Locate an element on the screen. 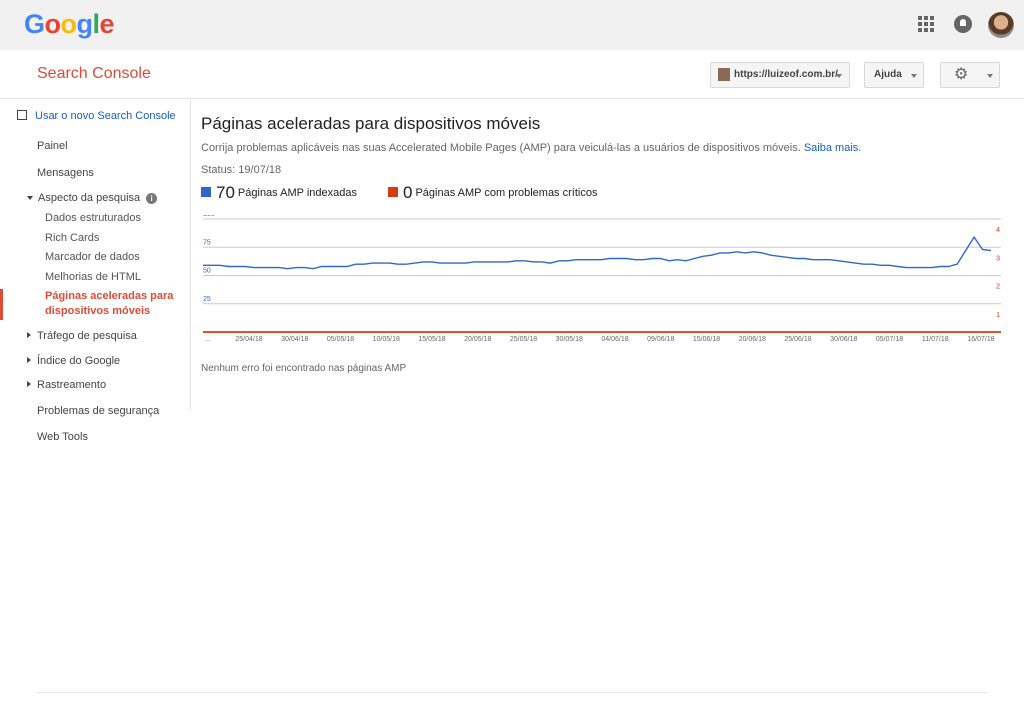 The width and height of the screenshot is (1024, 701). x-tick-label: 20/06/18 is located at coordinates (752, 339).